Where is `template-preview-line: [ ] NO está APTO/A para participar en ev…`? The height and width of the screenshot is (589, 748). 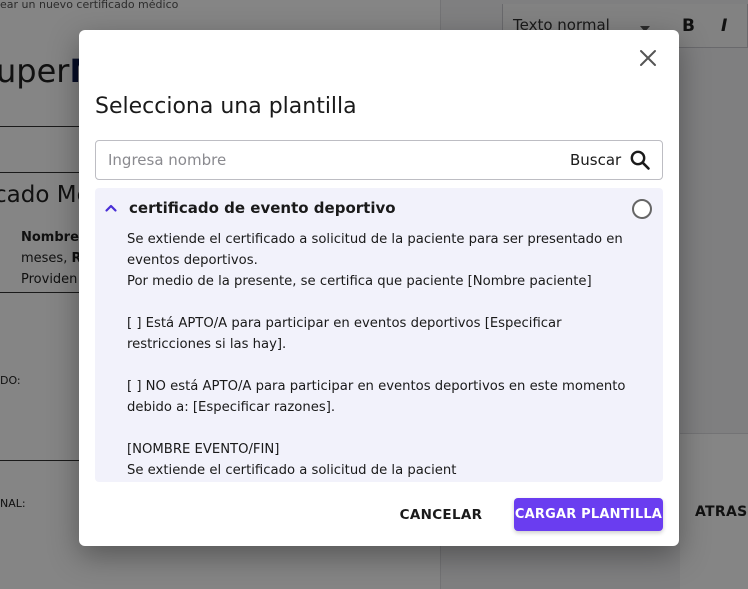 template-preview-line: [ ] NO está APTO/A para participar en ev… is located at coordinates (376, 397).